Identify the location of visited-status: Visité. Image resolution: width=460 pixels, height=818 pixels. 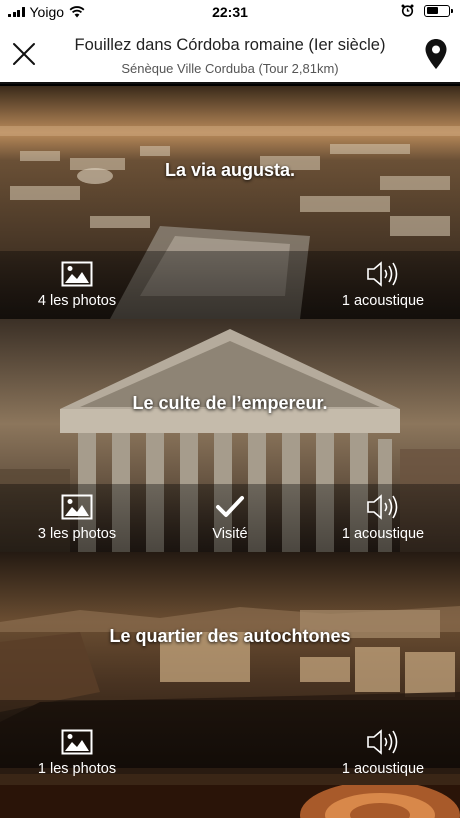
(230, 518).